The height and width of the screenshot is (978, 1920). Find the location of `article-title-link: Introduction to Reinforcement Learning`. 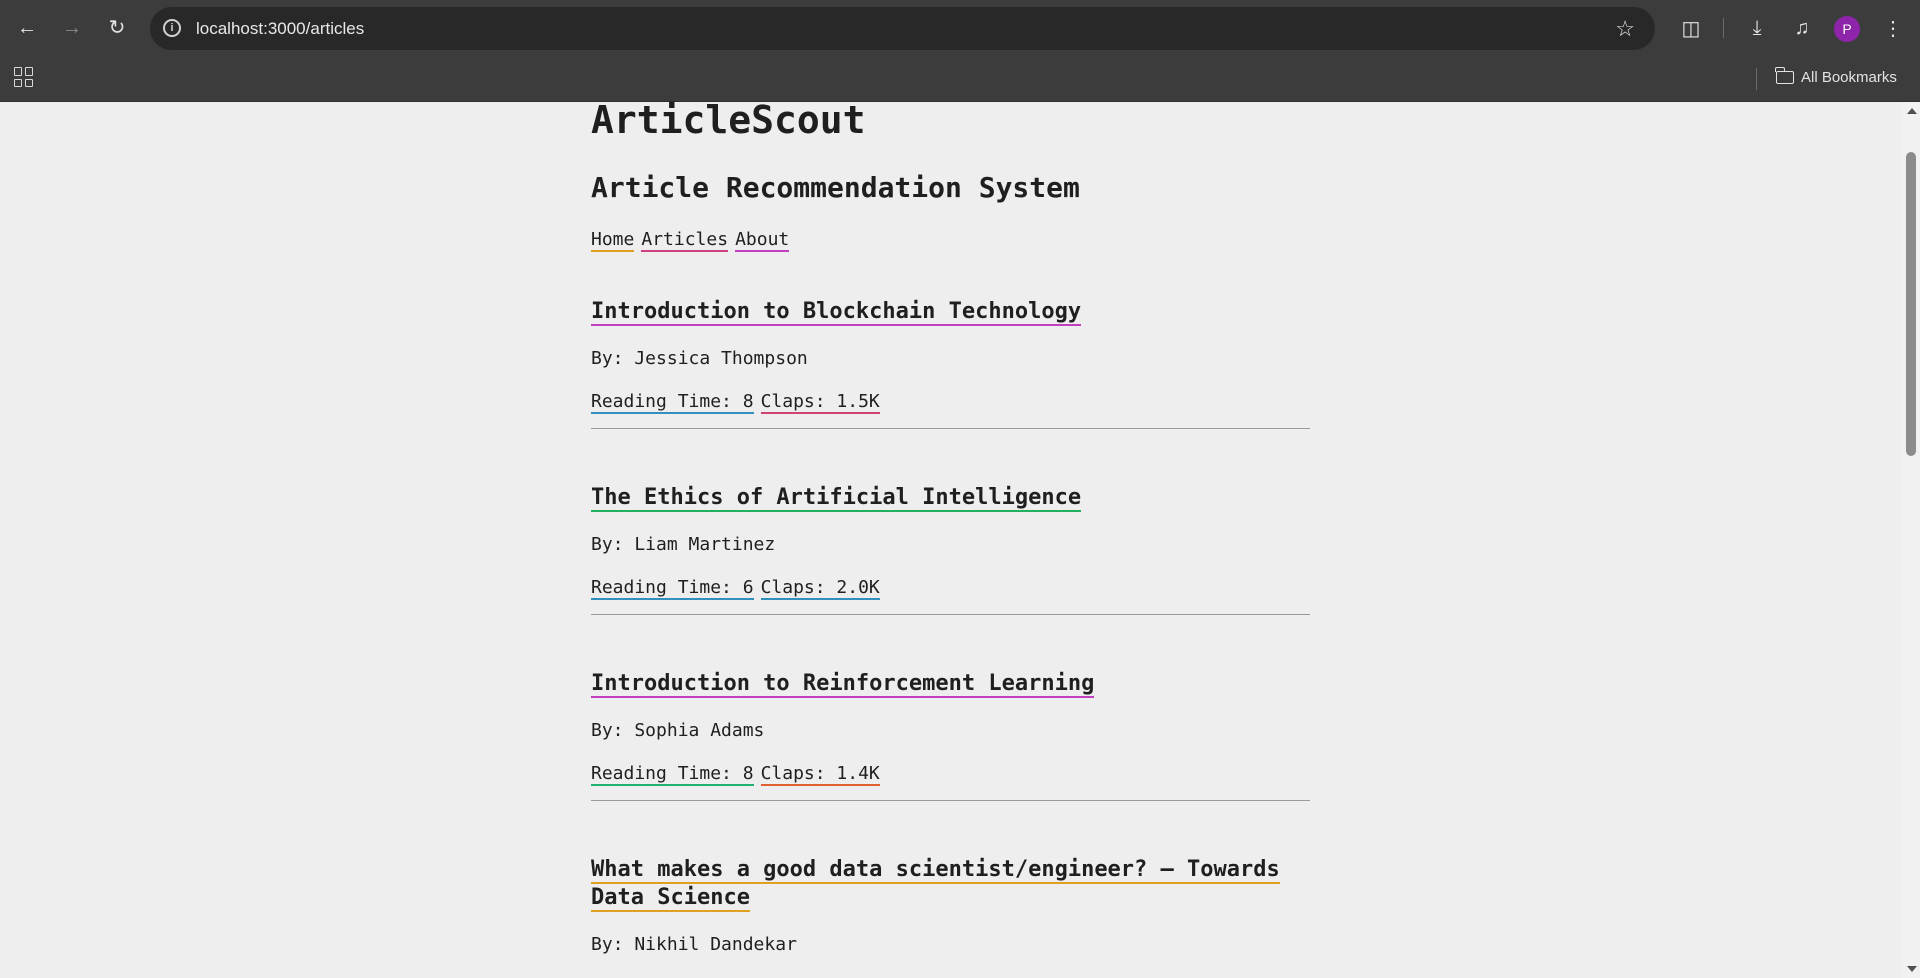

article-title-link: Introduction to Reinforcement Learning is located at coordinates (843, 684).